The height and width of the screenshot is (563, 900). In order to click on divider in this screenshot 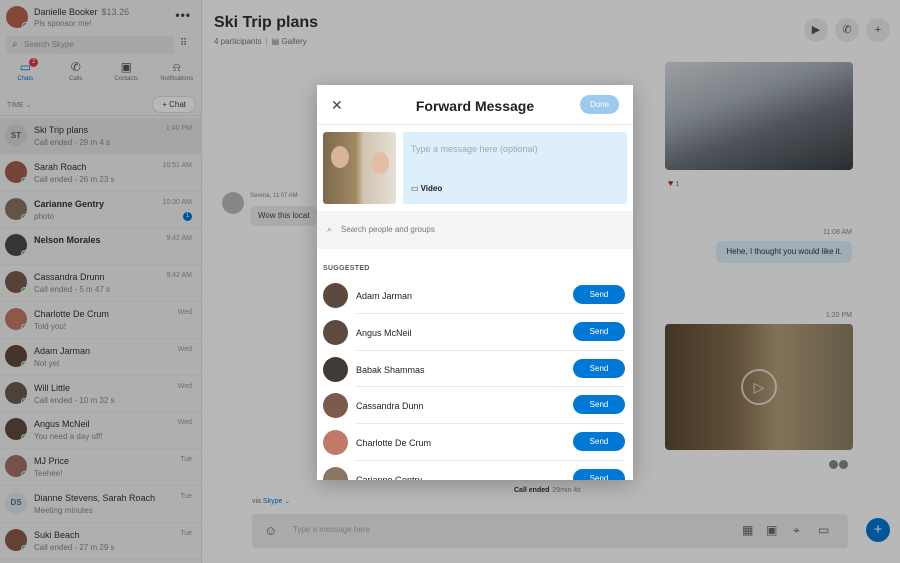, I will do `click(475, 124)`.